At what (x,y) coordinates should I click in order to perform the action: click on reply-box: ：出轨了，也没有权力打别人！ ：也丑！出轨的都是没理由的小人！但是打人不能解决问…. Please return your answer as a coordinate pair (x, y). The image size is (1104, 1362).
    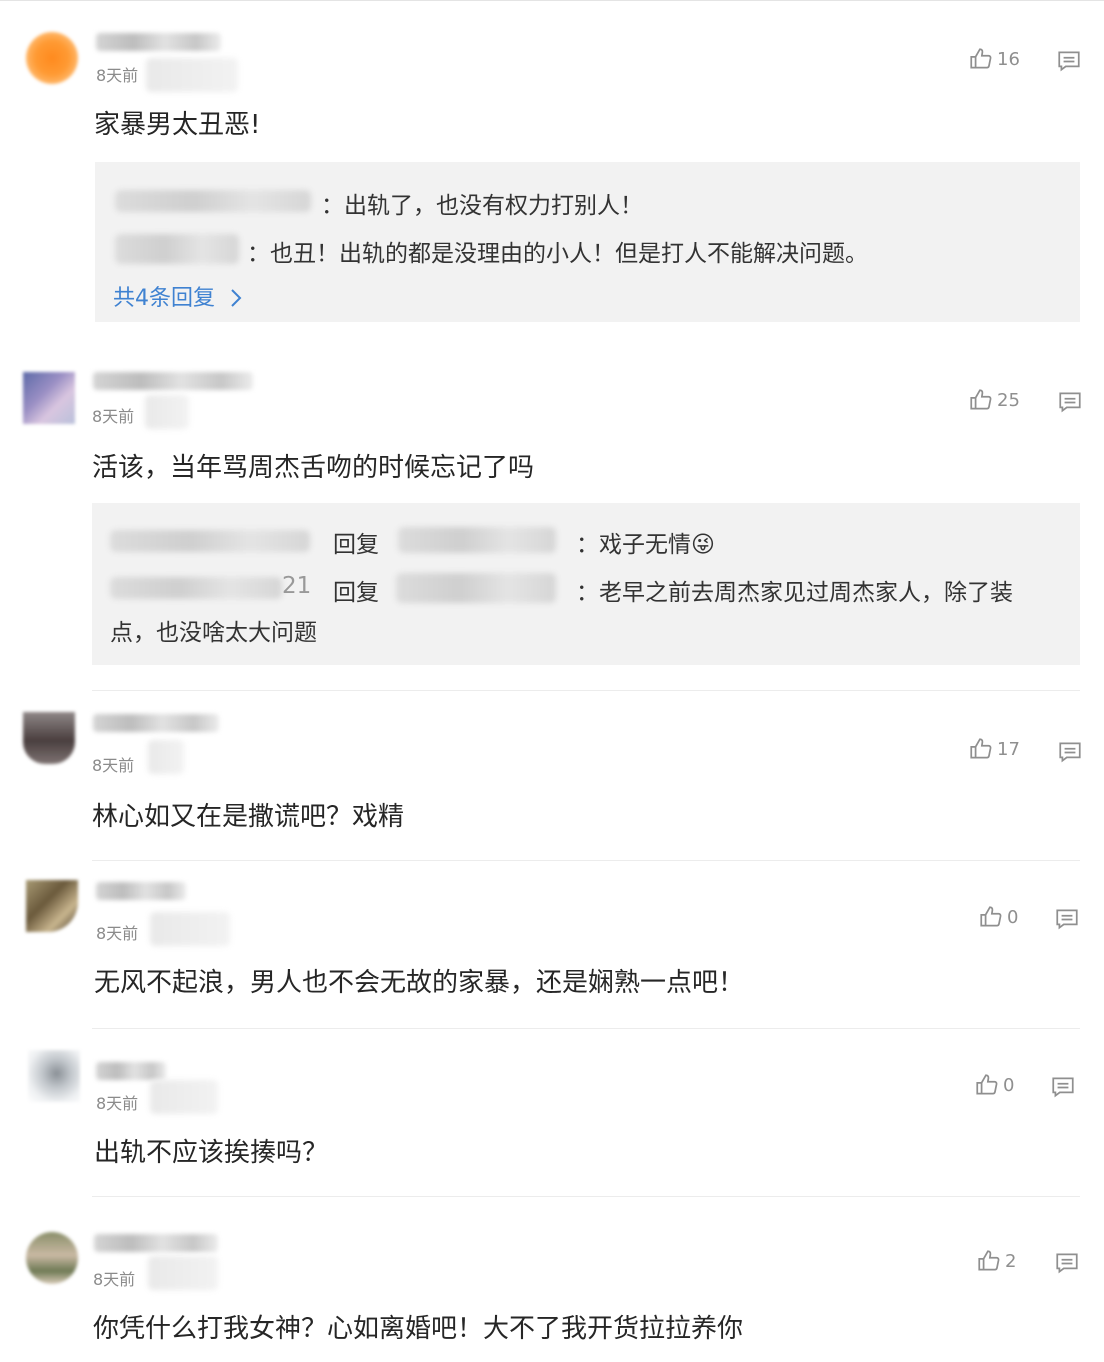
    Looking at the image, I should click on (587, 242).